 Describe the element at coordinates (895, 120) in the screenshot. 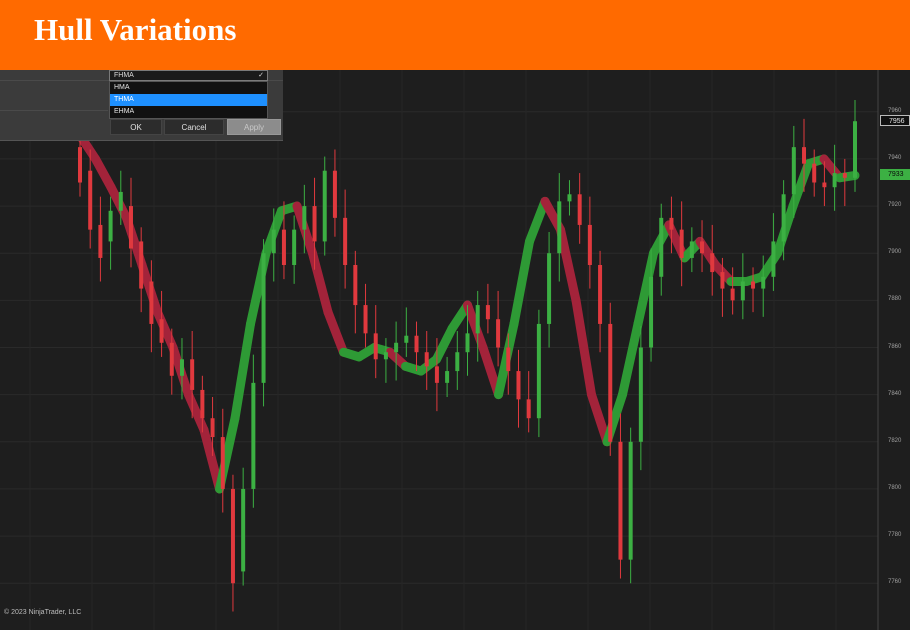

I see `last-price-tag: 7956` at that location.